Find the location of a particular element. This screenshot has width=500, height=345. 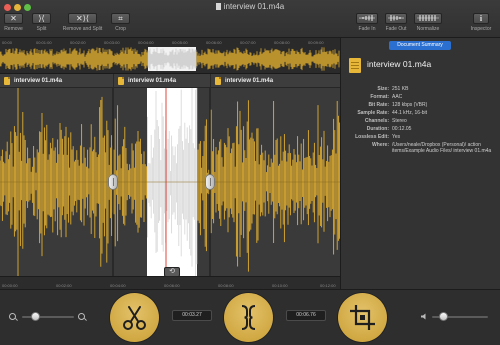

selection-start-field: 00:03.27 is located at coordinates (192, 315).